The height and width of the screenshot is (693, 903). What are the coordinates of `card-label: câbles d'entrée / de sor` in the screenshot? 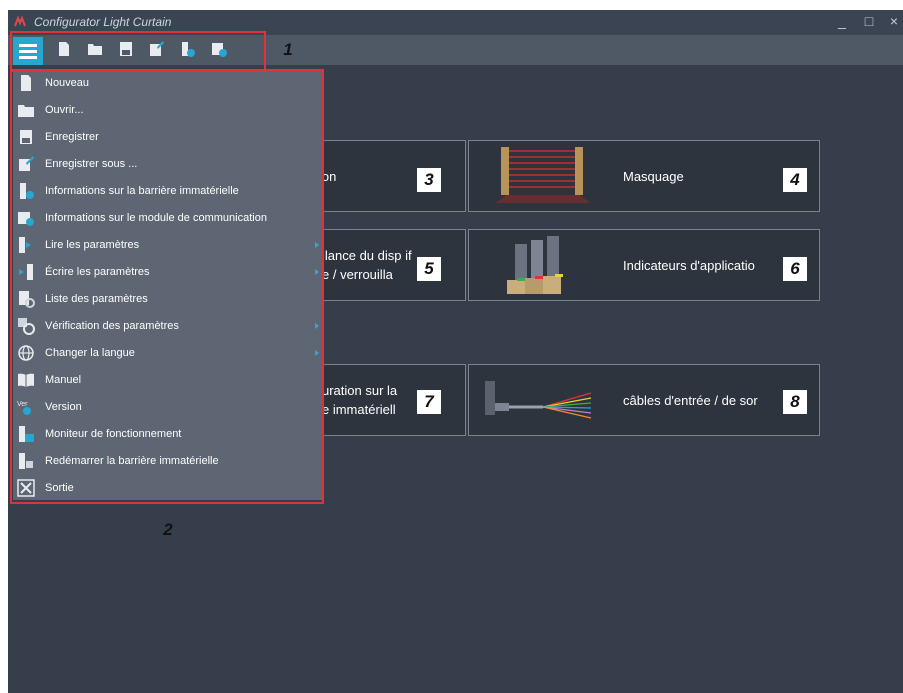 It's located at (690, 400).